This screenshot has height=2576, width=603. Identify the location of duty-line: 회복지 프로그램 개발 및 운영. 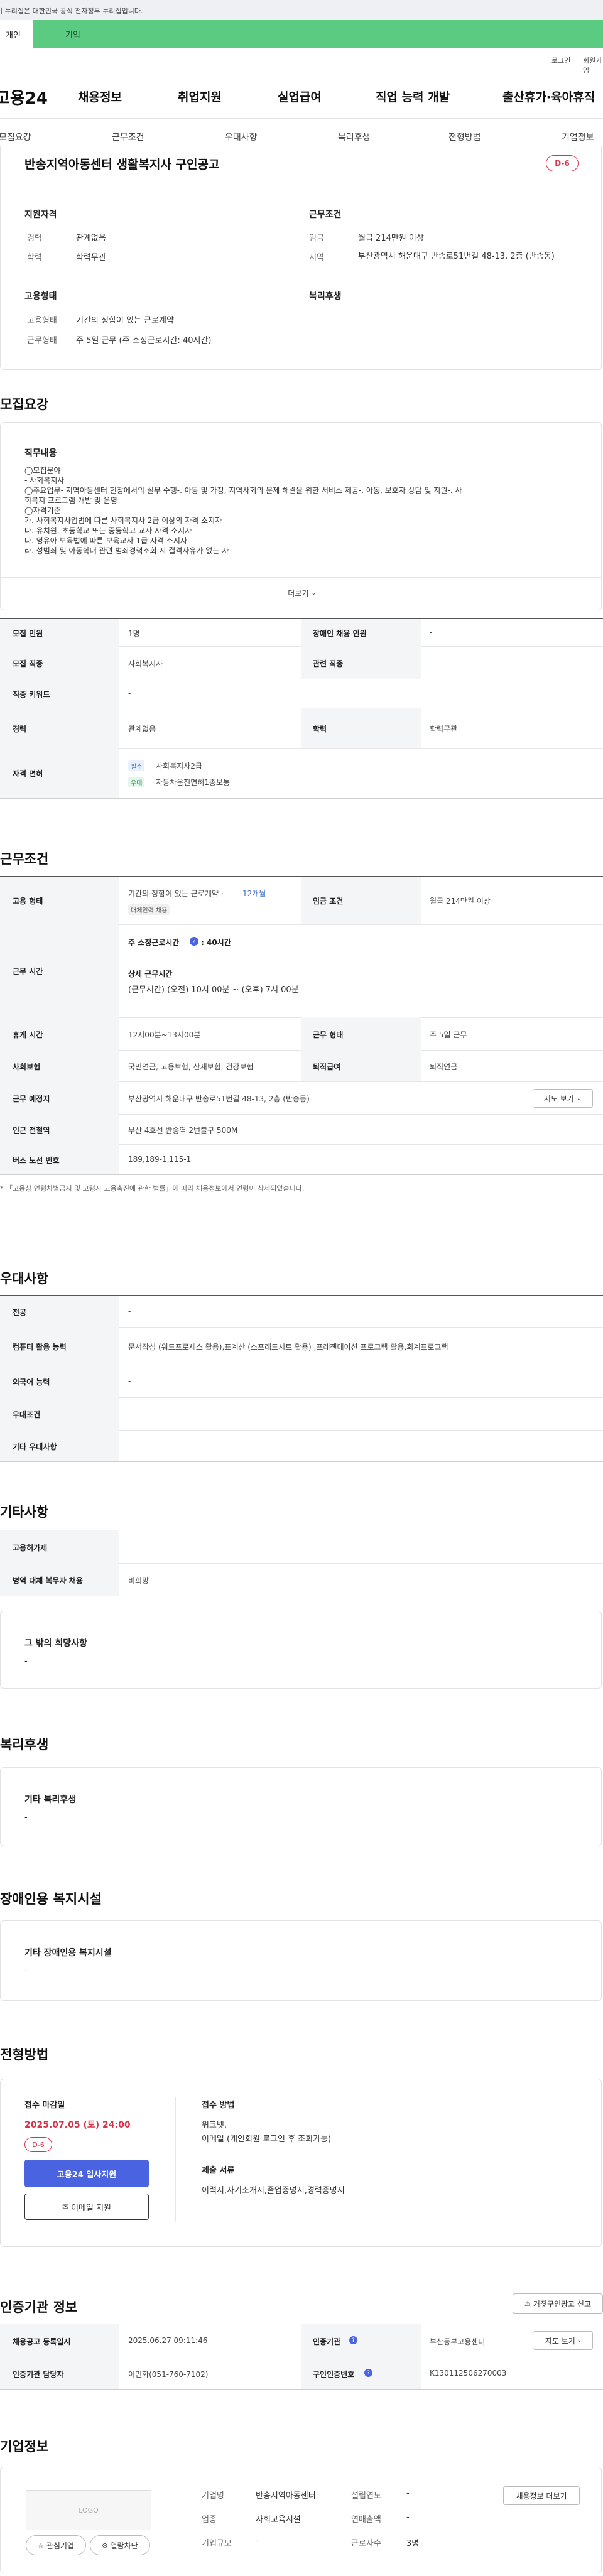
(71, 501).